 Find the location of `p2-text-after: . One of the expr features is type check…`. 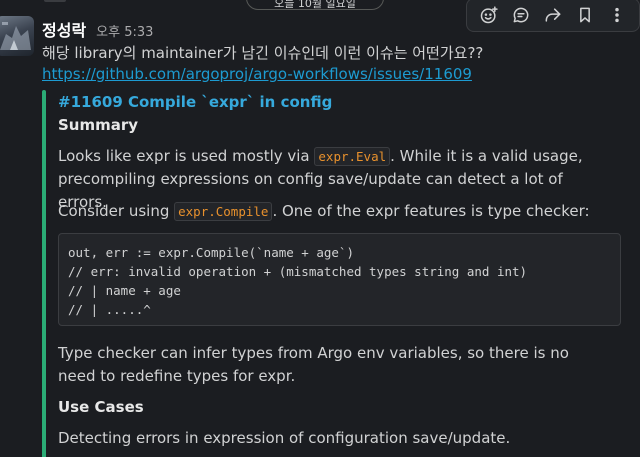

p2-text-after: . One of the expr features is type check… is located at coordinates (431, 211).